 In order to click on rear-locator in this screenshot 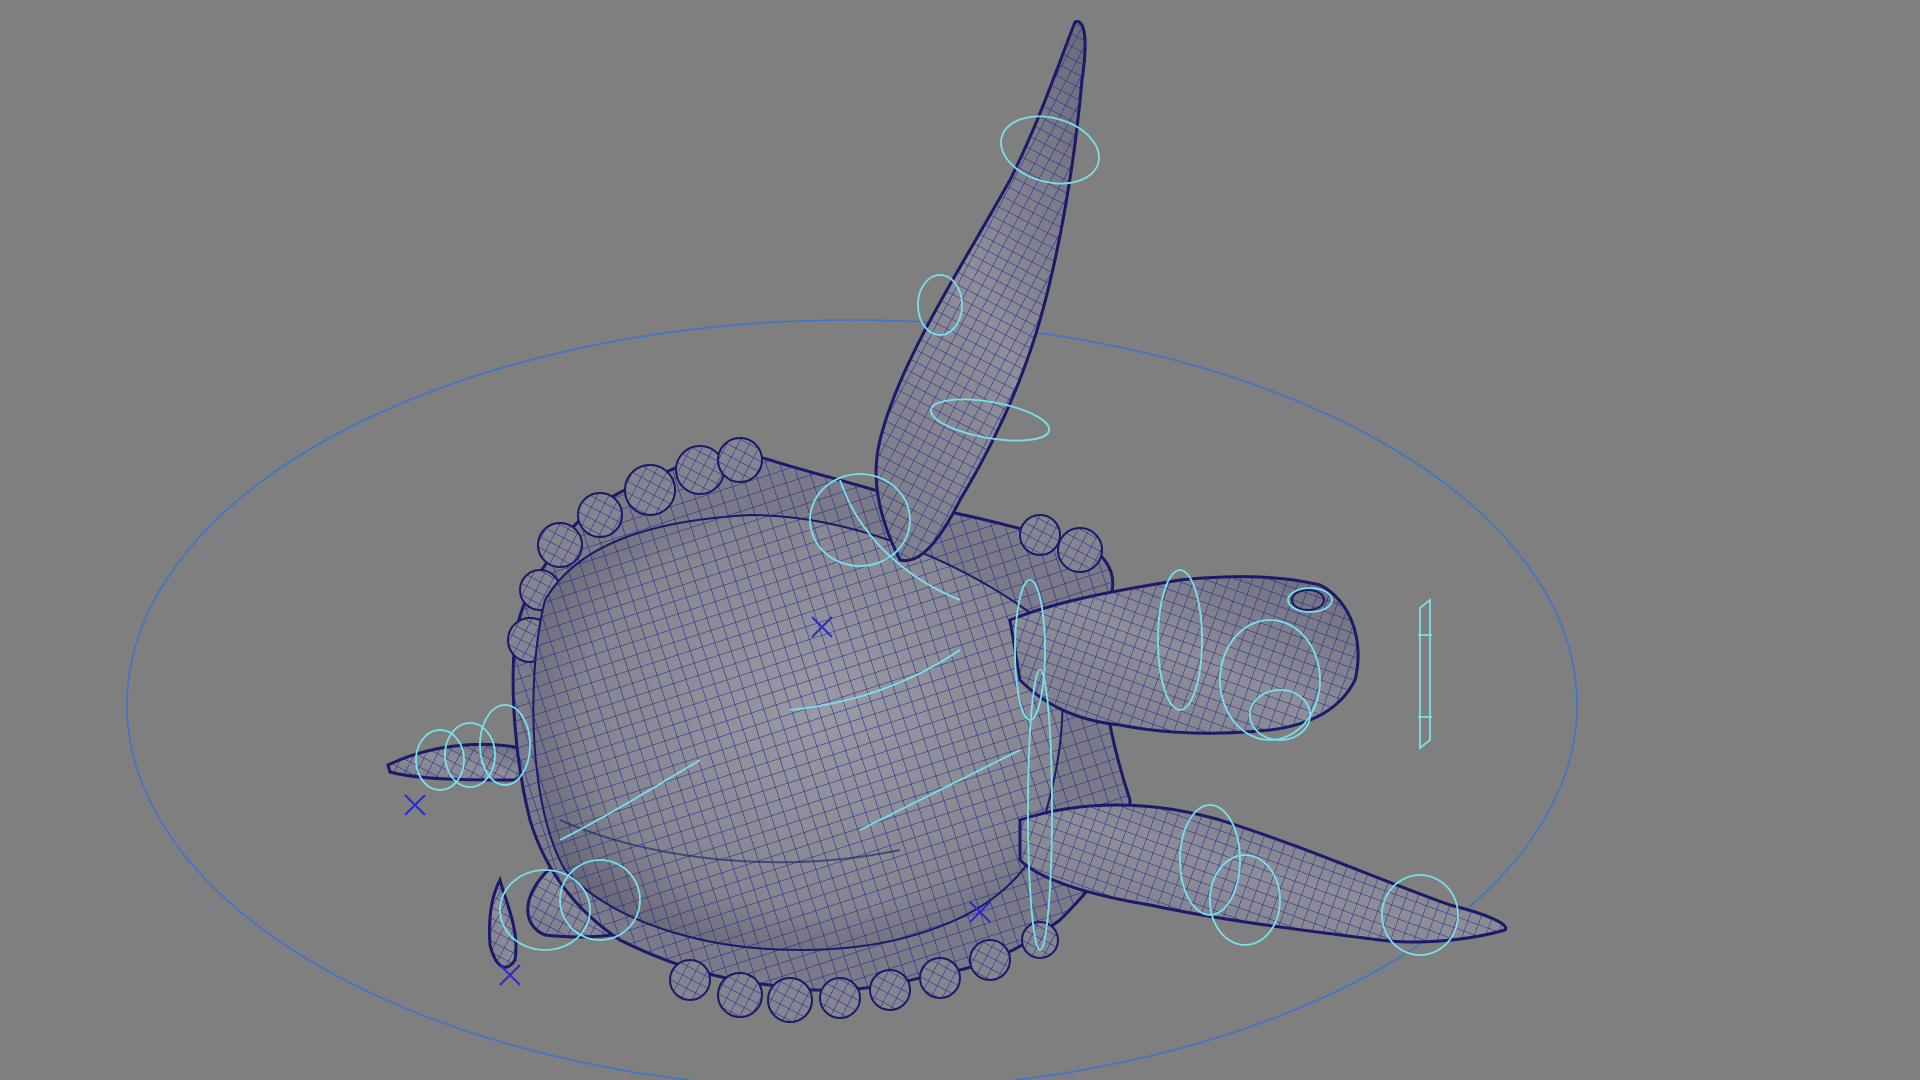, I will do `click(510, 975)`.